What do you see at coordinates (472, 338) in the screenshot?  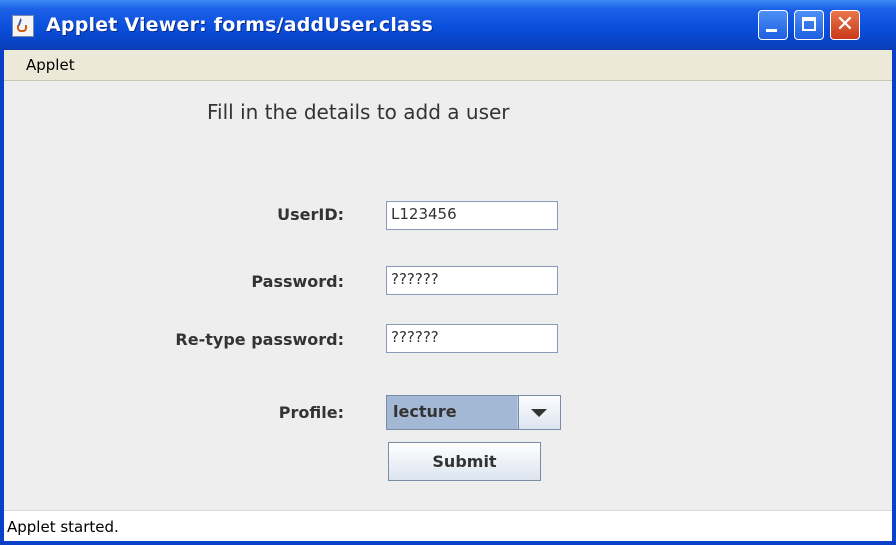 I see `retype-password-field: ??????` at bounding box center [472, 338].